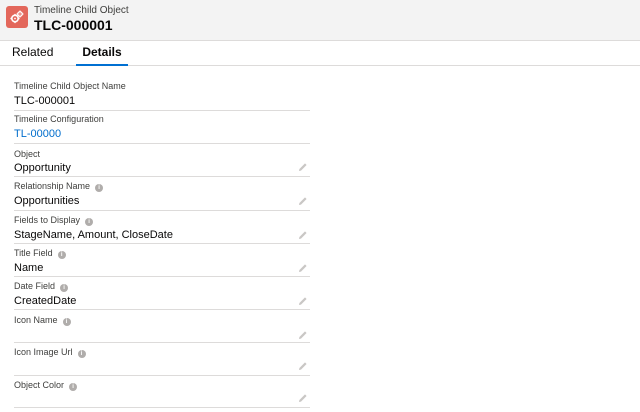 The height and width of the screenshot is (412, 640). Describe the element at coordinates (81, 10) in the screenshot. I see `object-type-label: Timeline Child Object` at that location.